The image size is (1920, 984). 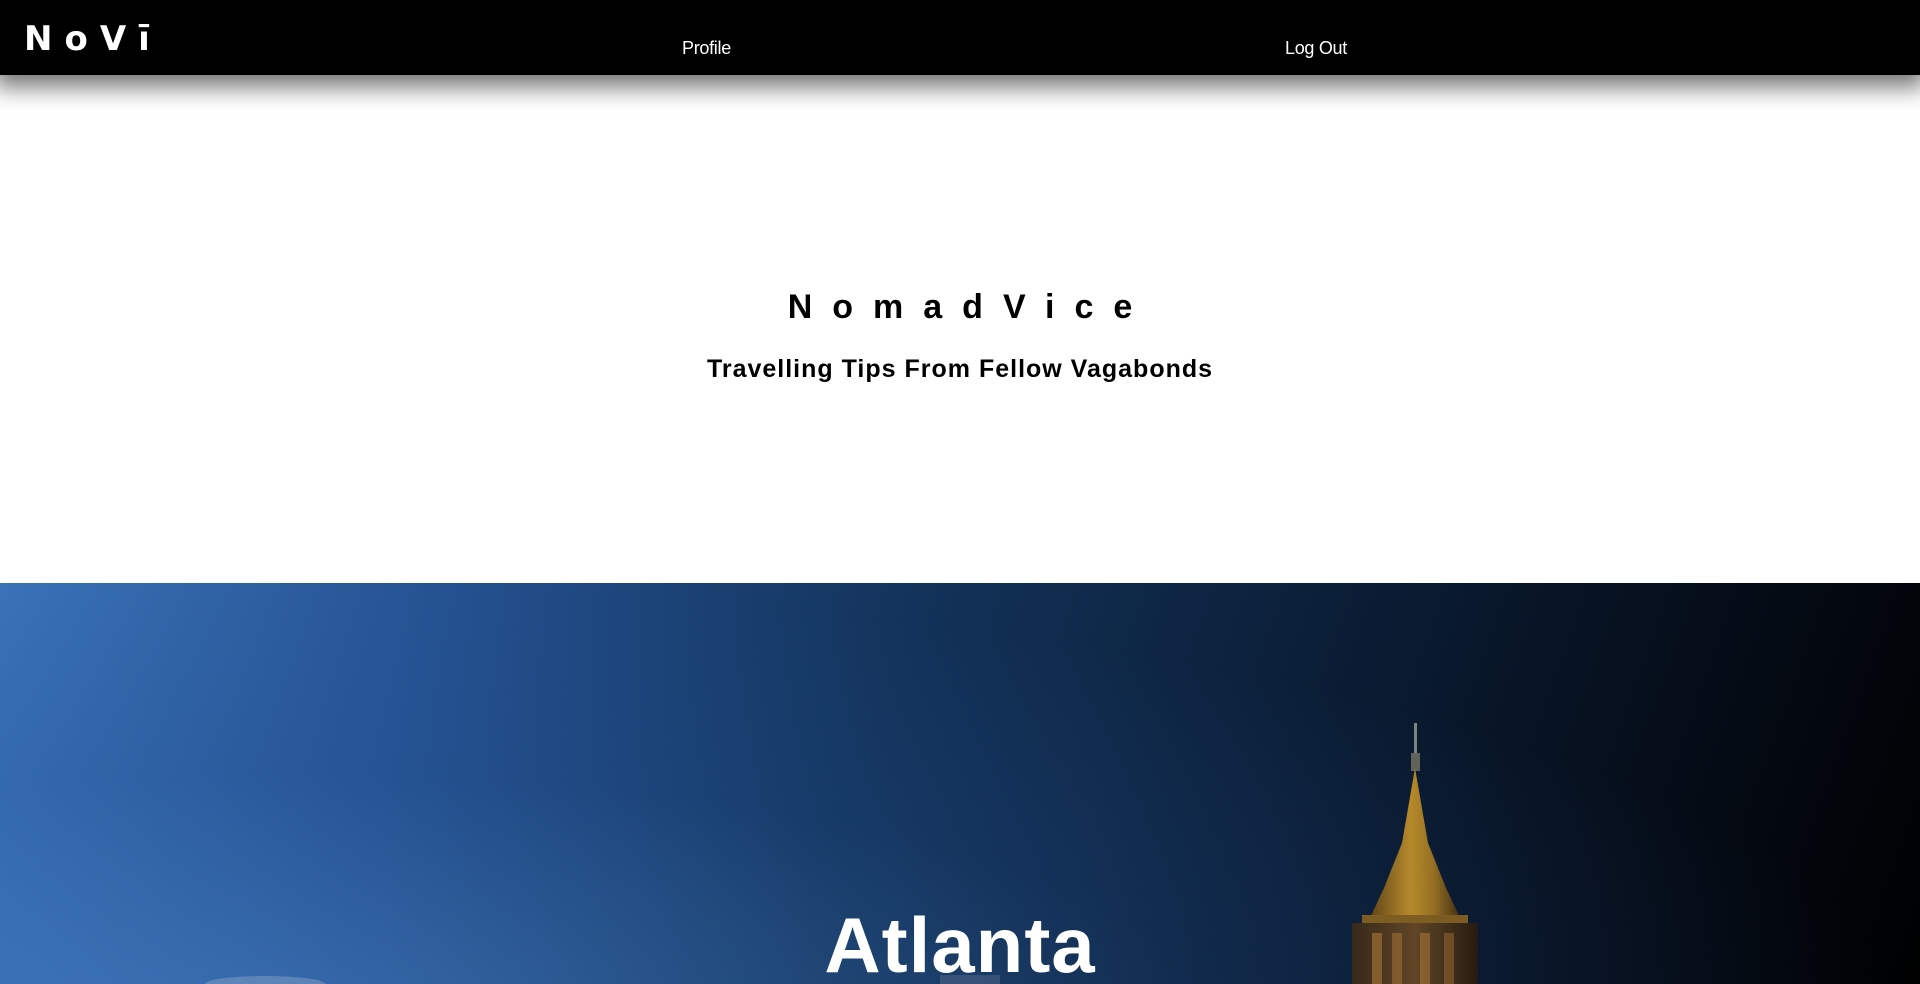 I want to click on featured-city-name: Atlanta, so click(x=960, y=942).